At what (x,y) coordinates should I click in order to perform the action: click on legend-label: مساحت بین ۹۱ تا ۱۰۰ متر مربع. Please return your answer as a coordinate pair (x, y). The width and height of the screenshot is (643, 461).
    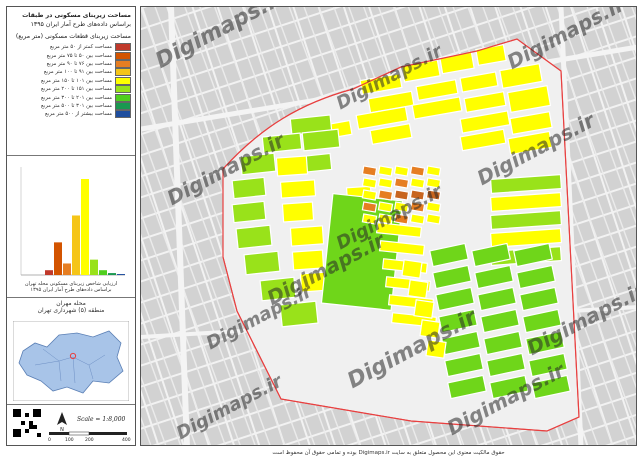
    Looking at the image, I should click on (77, 72).